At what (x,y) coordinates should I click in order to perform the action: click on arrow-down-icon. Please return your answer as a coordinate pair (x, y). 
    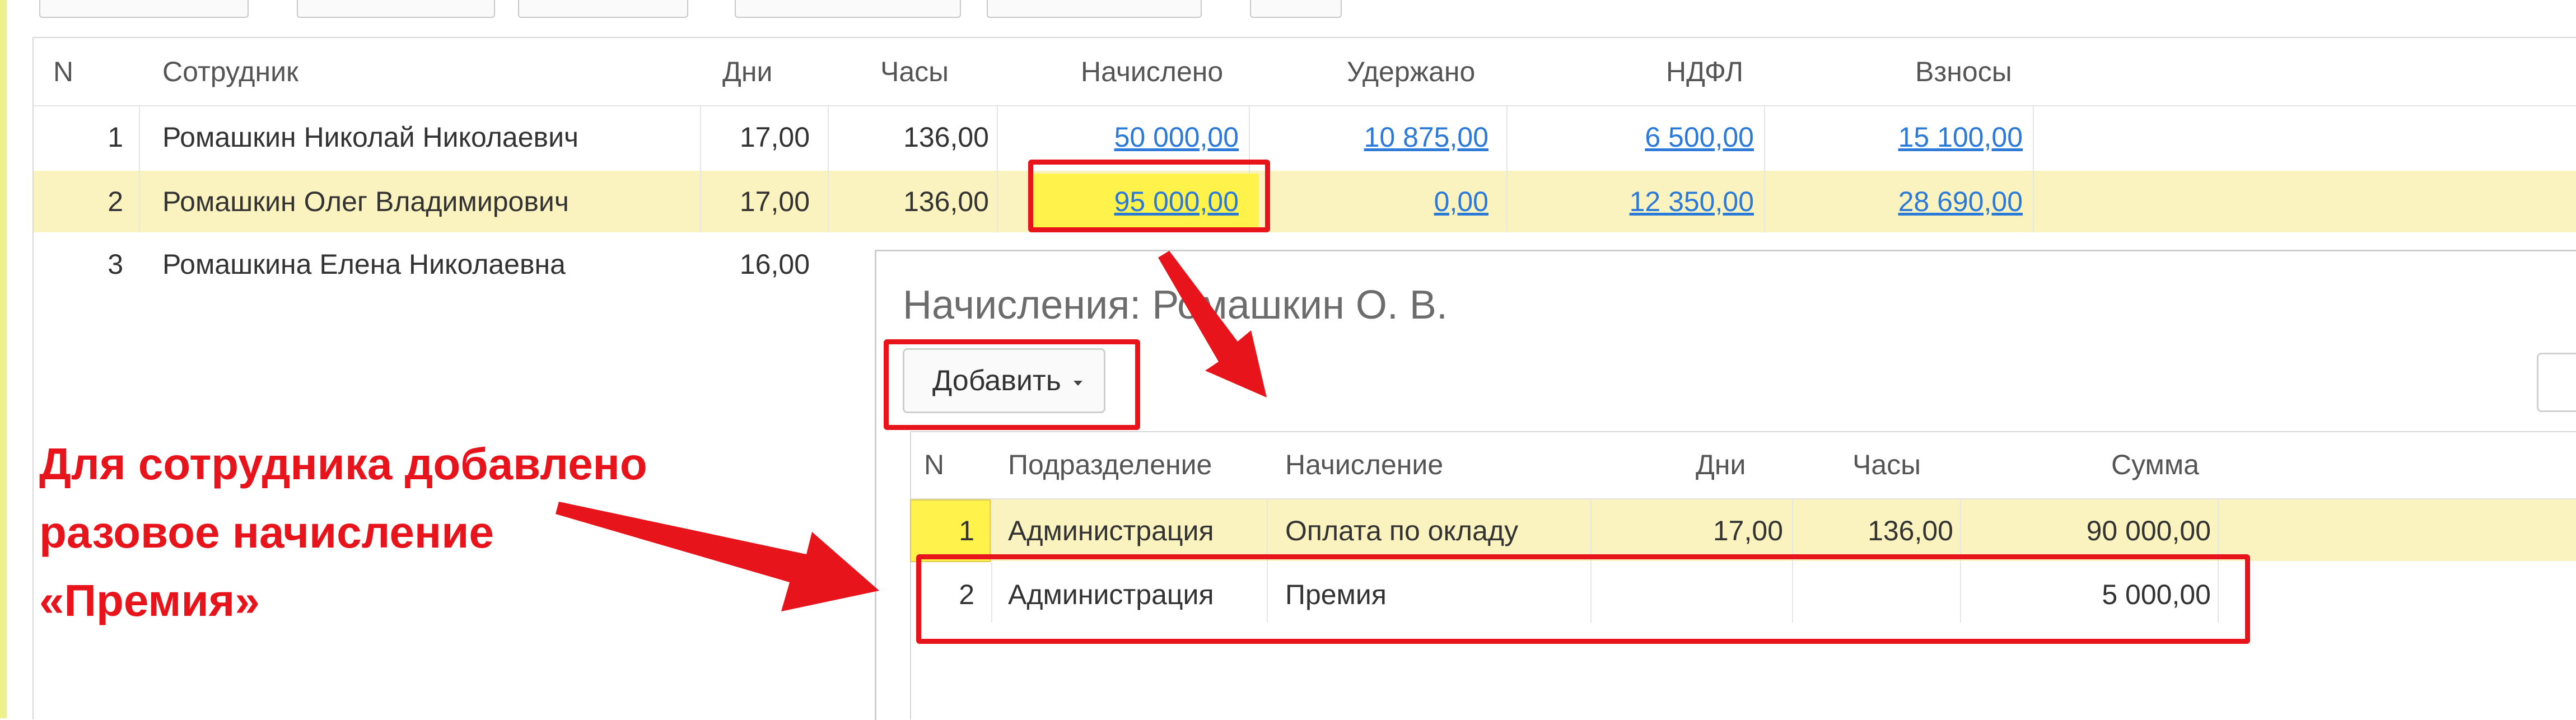
    Looking at the image, I should click on (1213, 324).